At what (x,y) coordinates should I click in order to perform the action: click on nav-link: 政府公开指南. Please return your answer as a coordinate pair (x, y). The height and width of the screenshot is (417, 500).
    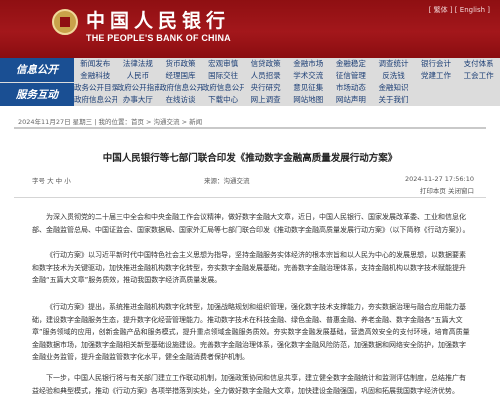
    Looking at the image, I should click on (138, 88).